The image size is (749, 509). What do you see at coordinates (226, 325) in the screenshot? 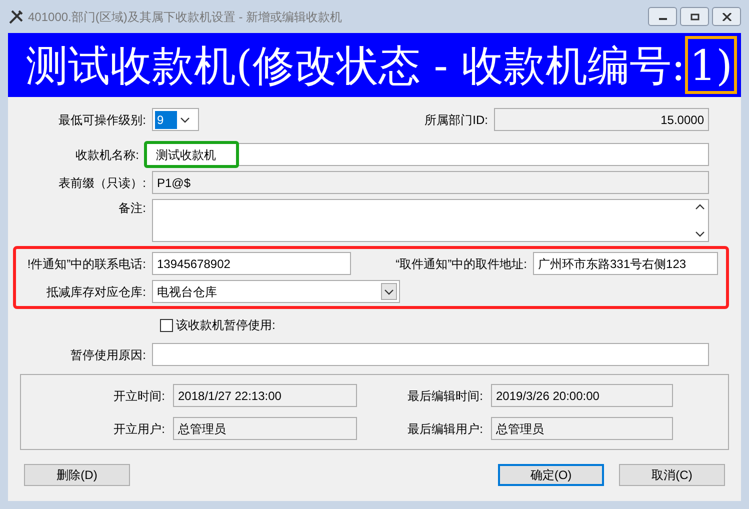
I see `checkbox-label: 该收款机暂停使用:` at bounding box center [226, 325].